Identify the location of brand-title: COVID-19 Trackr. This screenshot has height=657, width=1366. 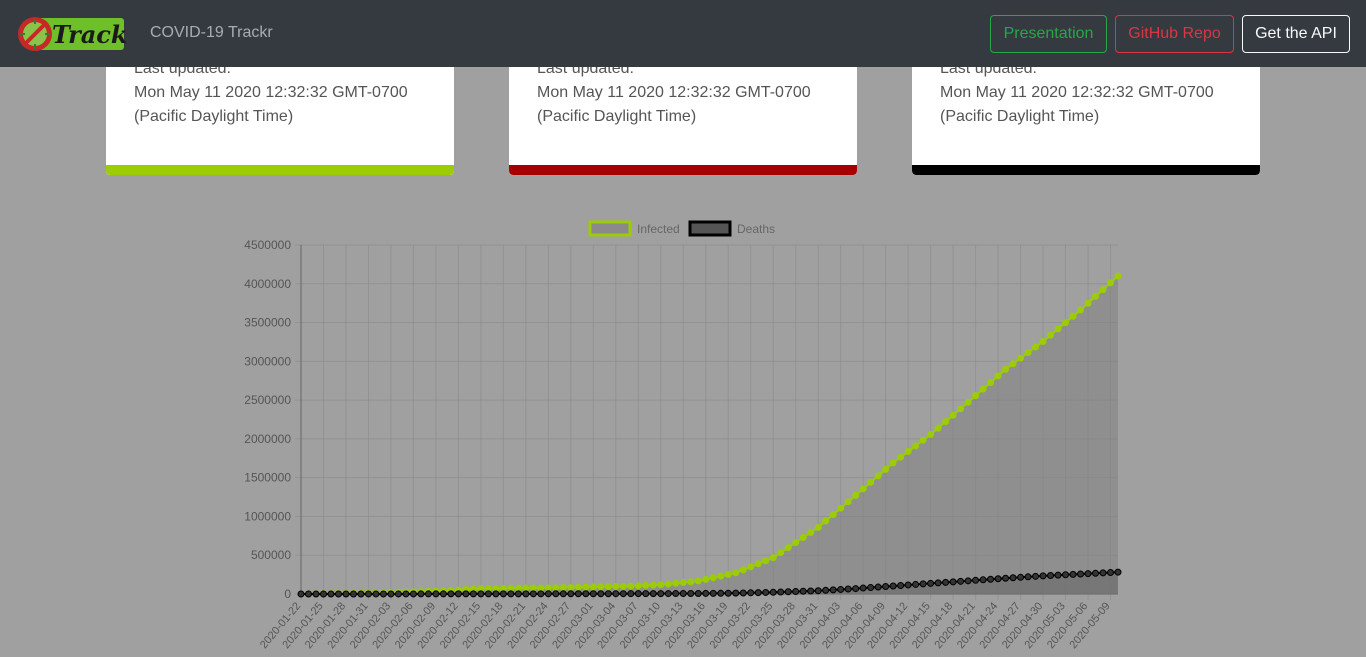
(211, 33).